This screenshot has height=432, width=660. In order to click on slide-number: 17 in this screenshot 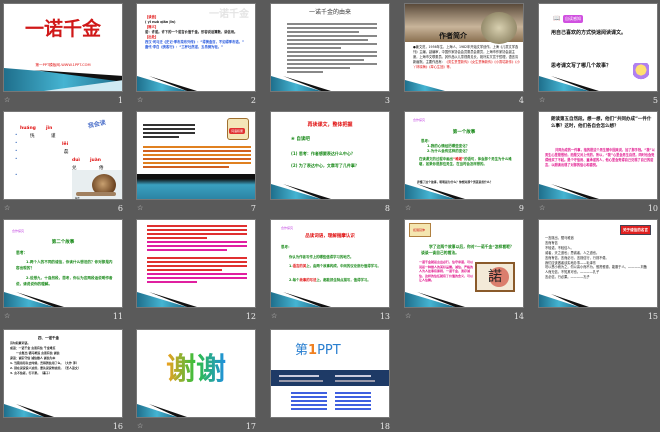, I will do `click(250, 426)`.